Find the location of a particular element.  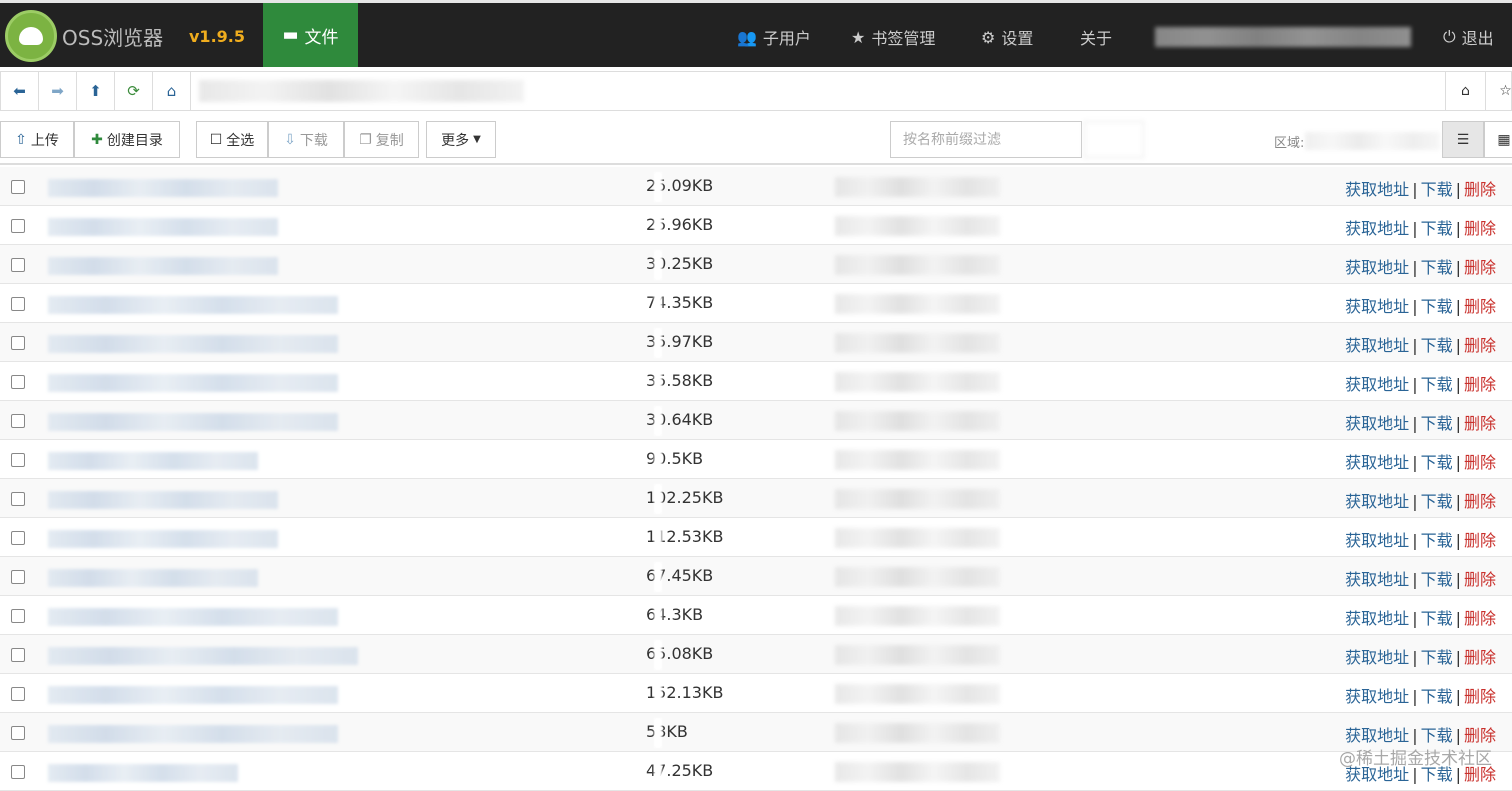

file-row: 102.25KB 获取地址 | 下载 | 删除 is located at coordinates (756, 498).